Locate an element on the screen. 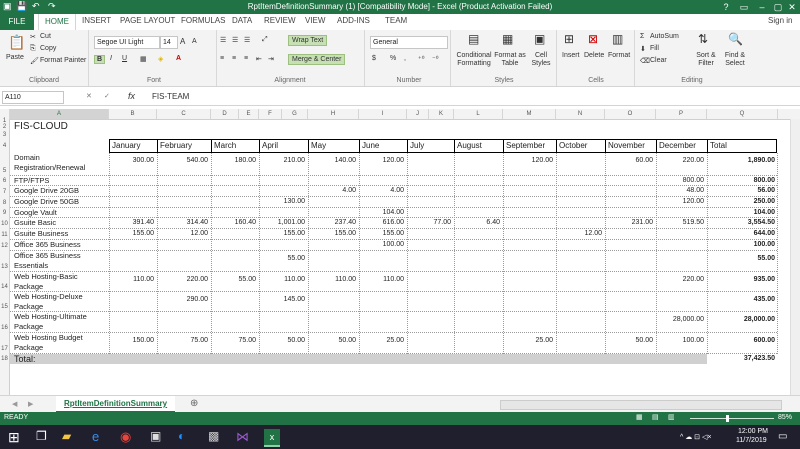 The height and width of the screenshot is (449, 800). store-icon: ▣ is located at coordinates (158, 437).